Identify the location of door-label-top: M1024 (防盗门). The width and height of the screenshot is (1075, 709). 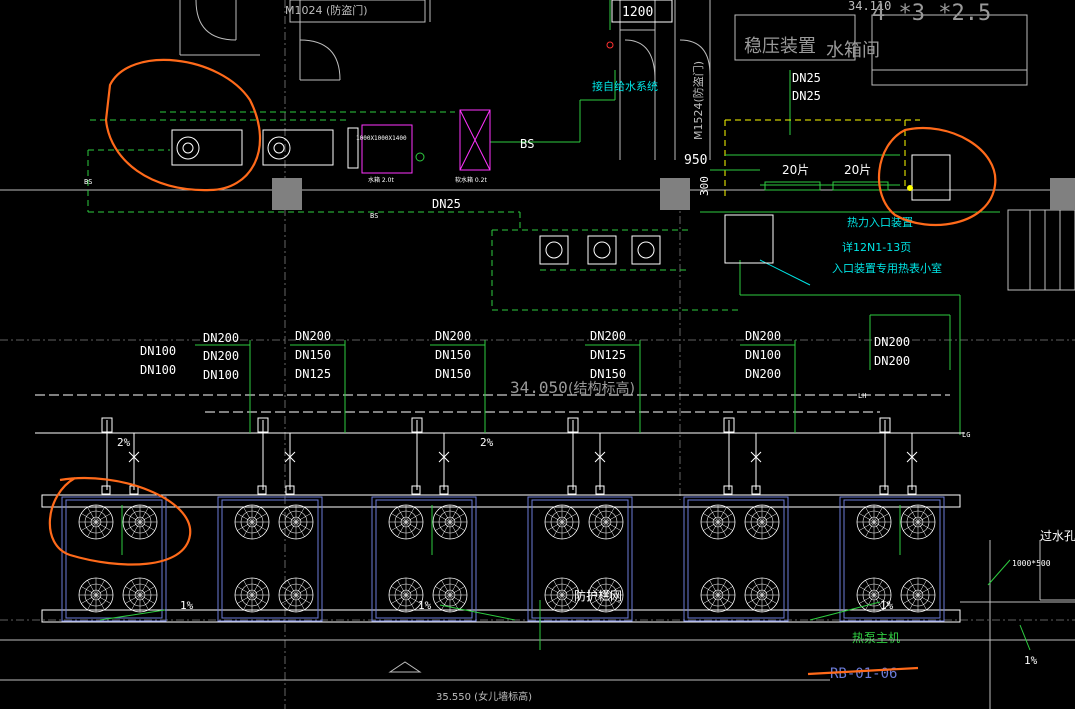
(326, 10).